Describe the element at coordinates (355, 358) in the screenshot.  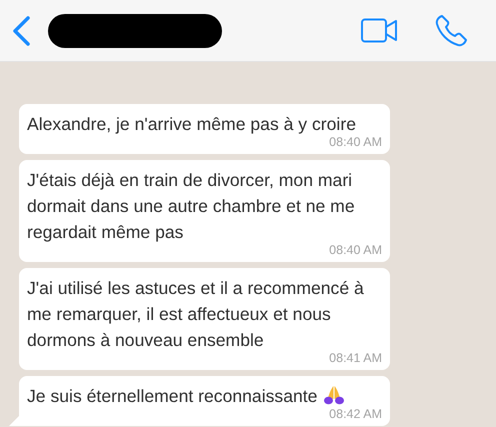
I see `message-time: 08:41 AM` at that location.